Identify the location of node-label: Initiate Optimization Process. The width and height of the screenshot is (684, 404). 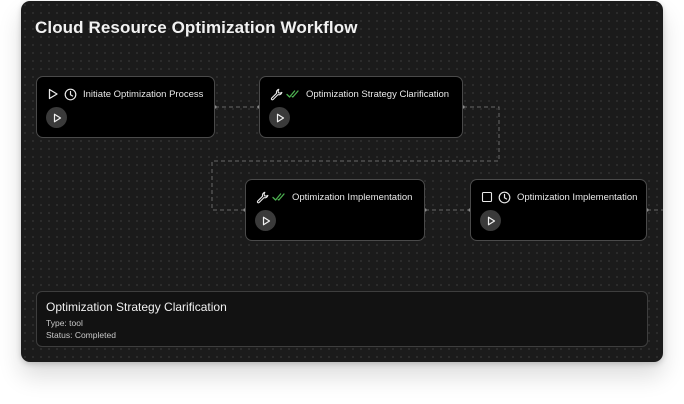
(143, 94).